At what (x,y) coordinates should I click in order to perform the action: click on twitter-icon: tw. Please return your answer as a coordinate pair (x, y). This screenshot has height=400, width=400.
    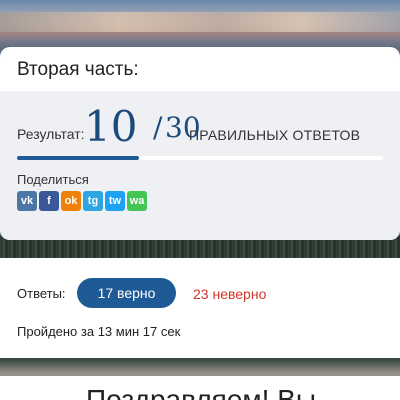
    Looking at the image, I should click on (115, 201).